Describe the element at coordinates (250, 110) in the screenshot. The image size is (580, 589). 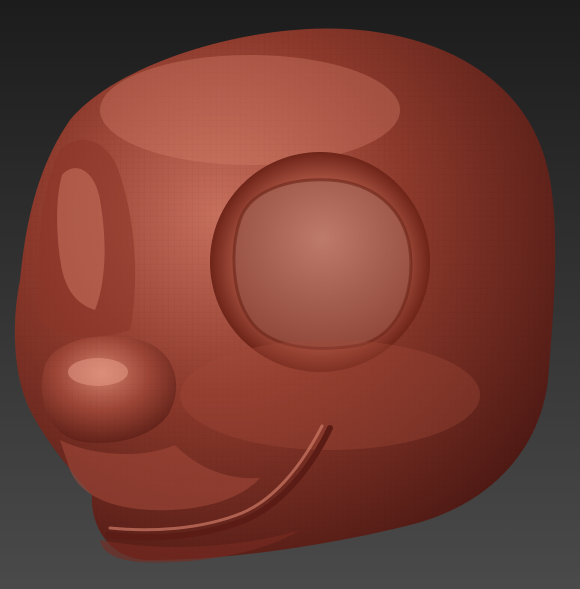
I see `forehead-highlight` at that location.